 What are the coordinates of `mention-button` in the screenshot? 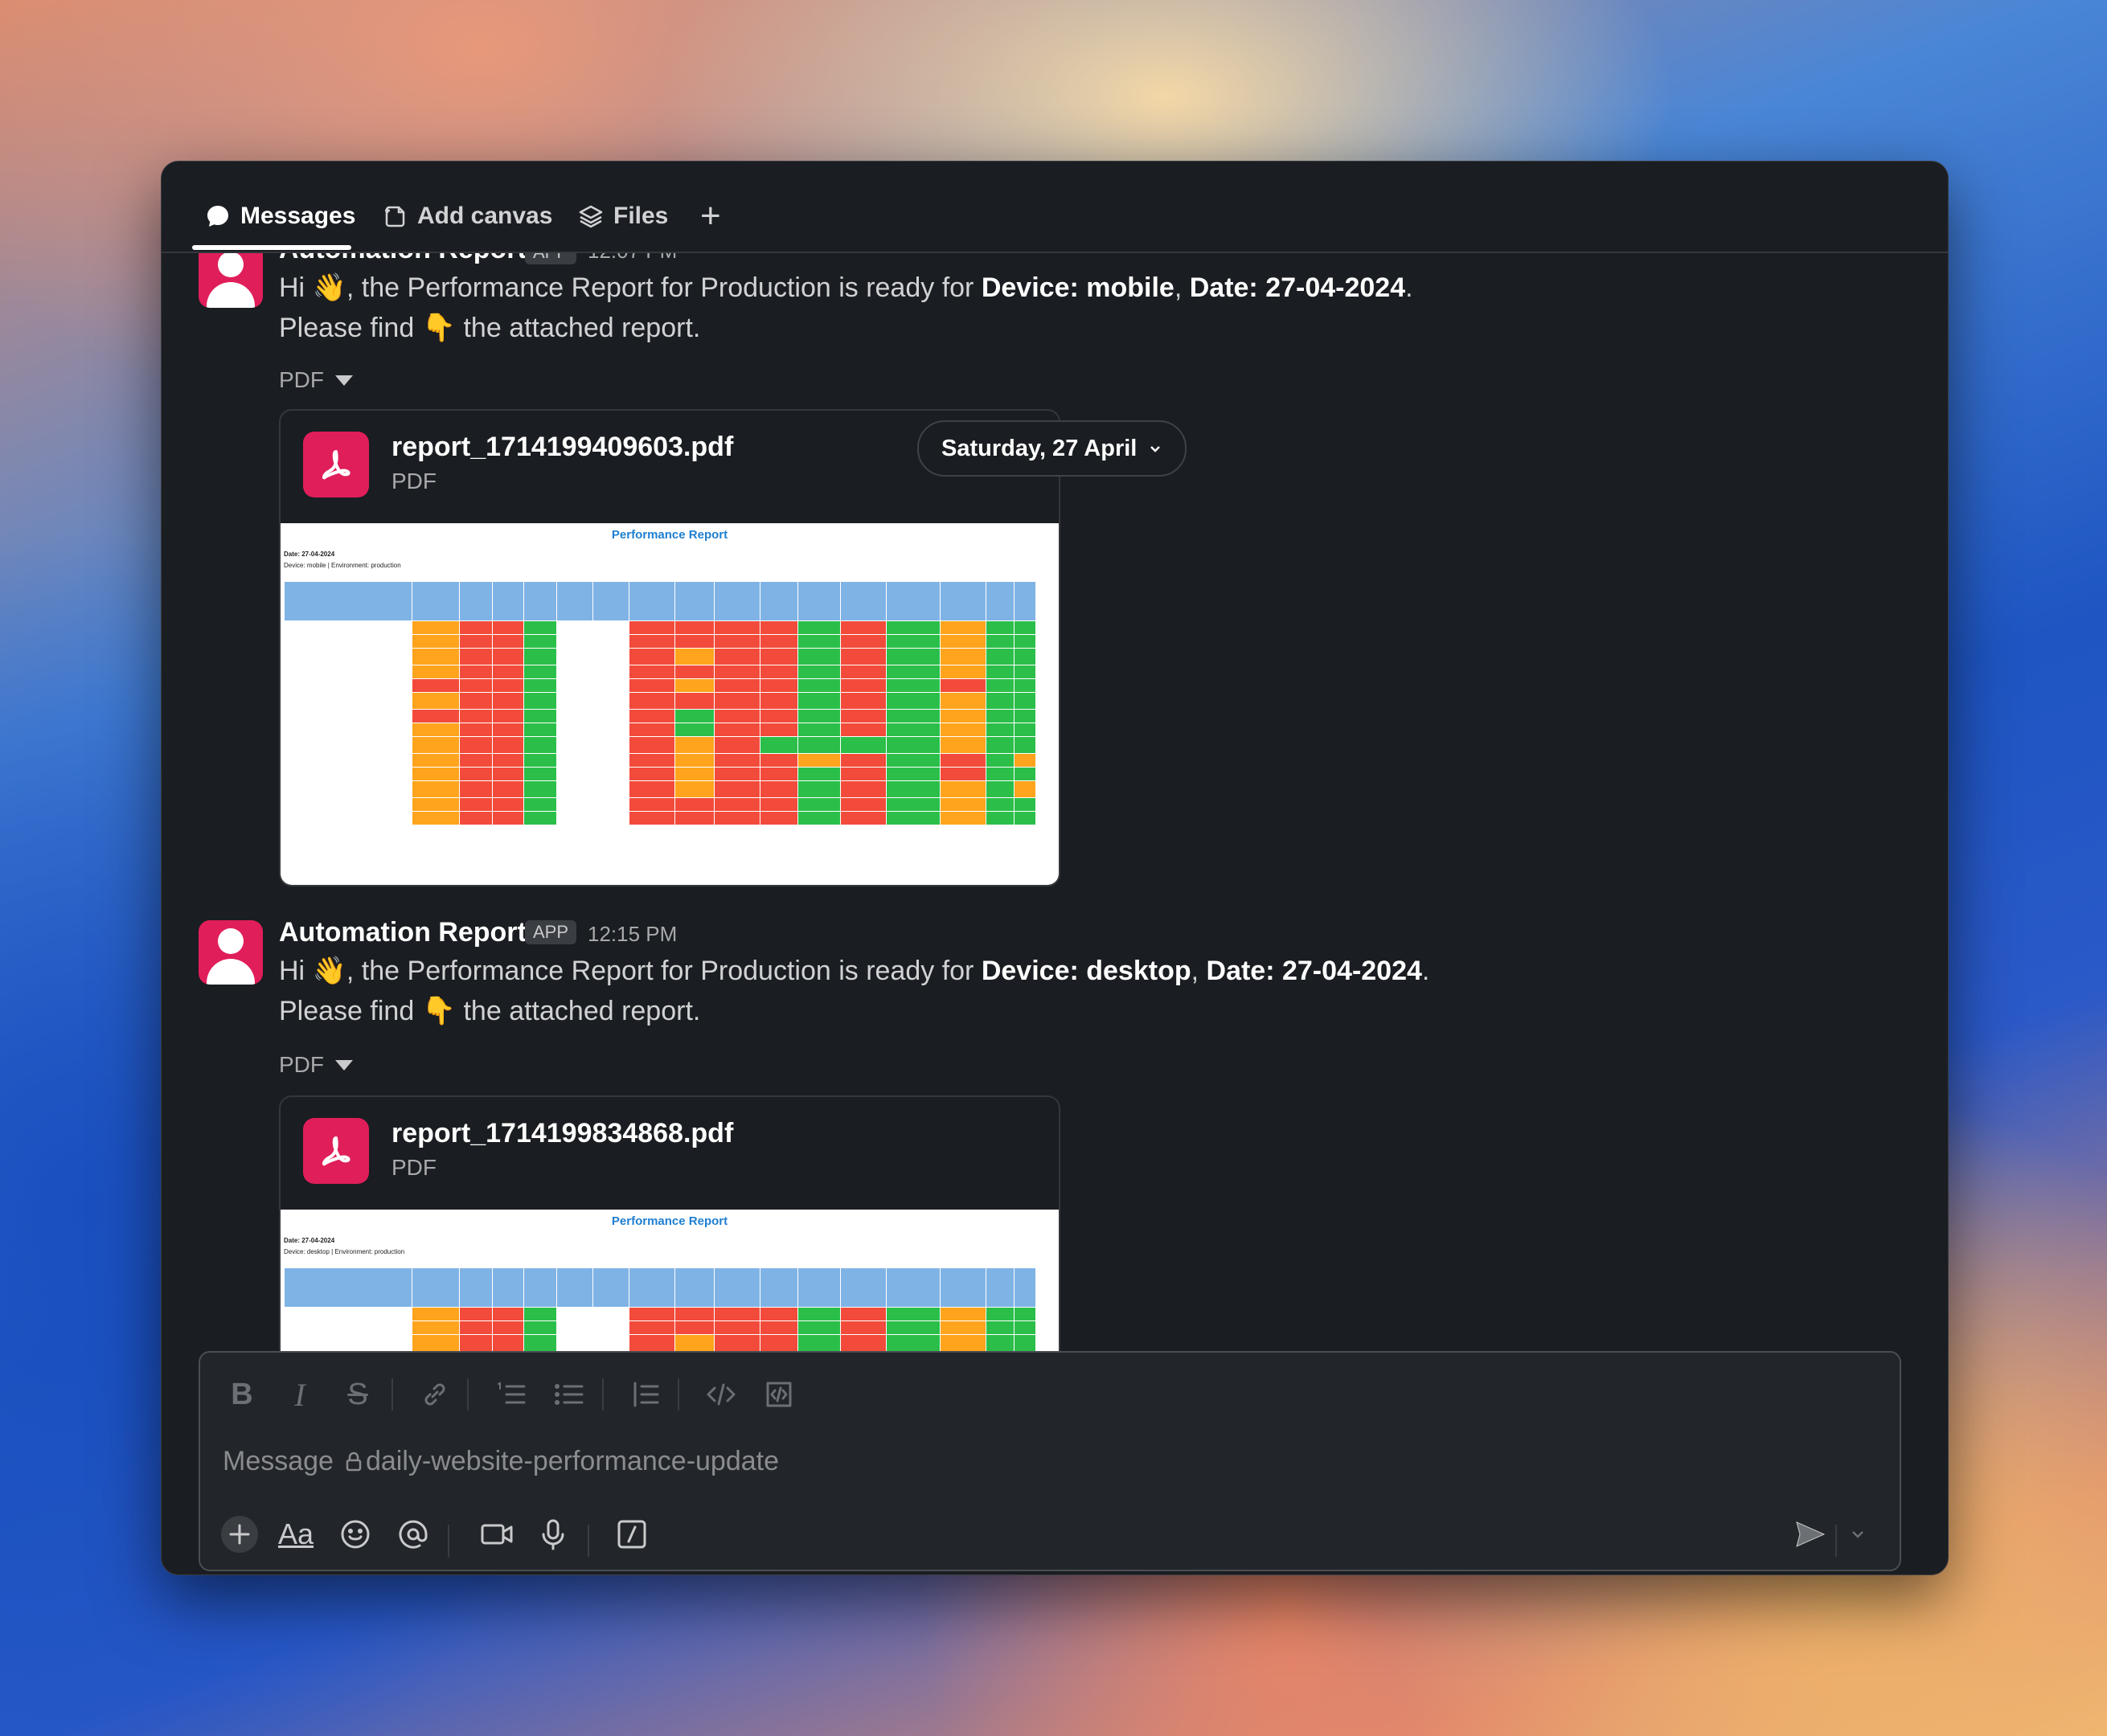 It's located at (413, 1534).